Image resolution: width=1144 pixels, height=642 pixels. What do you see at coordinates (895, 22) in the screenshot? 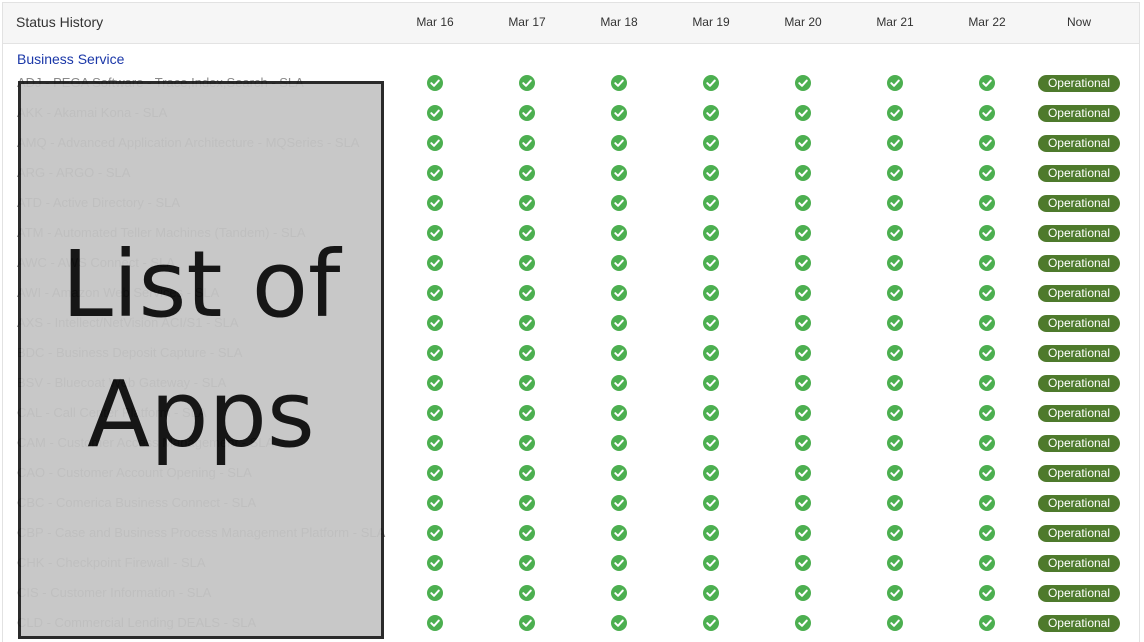
I see `column-header-day: Mar 21` at bounding box center [895, 22].